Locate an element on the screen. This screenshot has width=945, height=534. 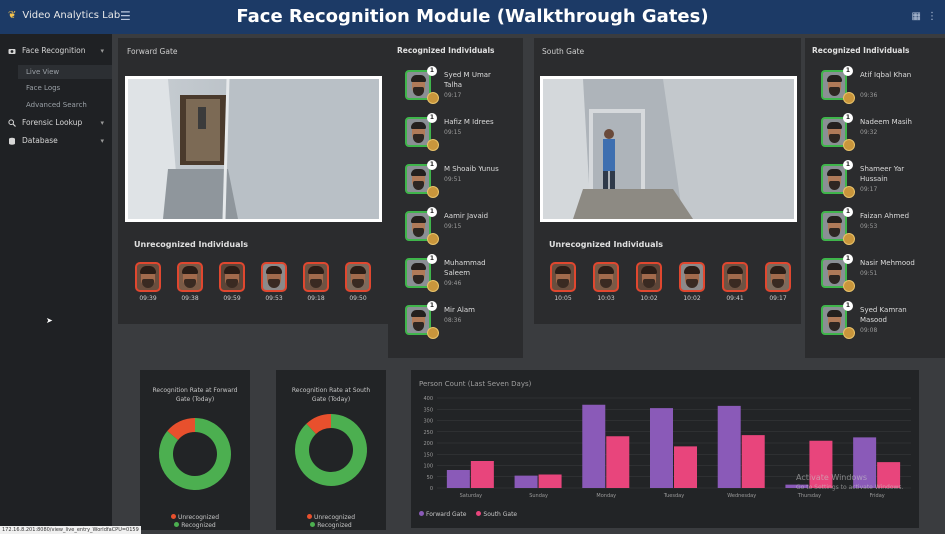
recognized-person: 1 Muhammad Saleem 09:46 is located at coordinates (453, 276).